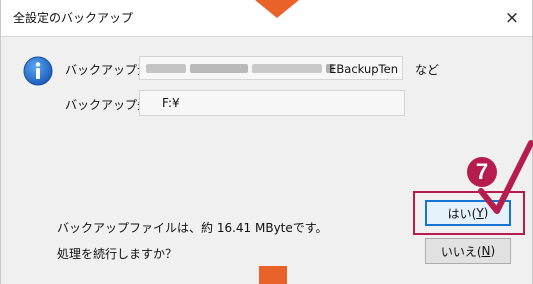 This screenshot has height=284, width=533. I want to click on dialog-title: 全設定のバックアップ, so click(73, 18).